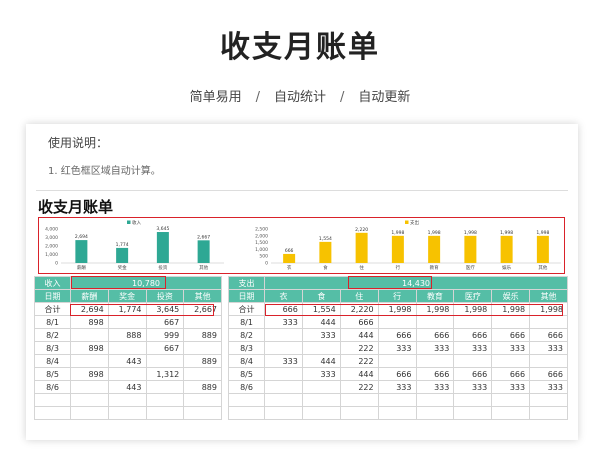 The image size is (600, 460). I want to click on date-cell: 8/4, so click(52, 361).